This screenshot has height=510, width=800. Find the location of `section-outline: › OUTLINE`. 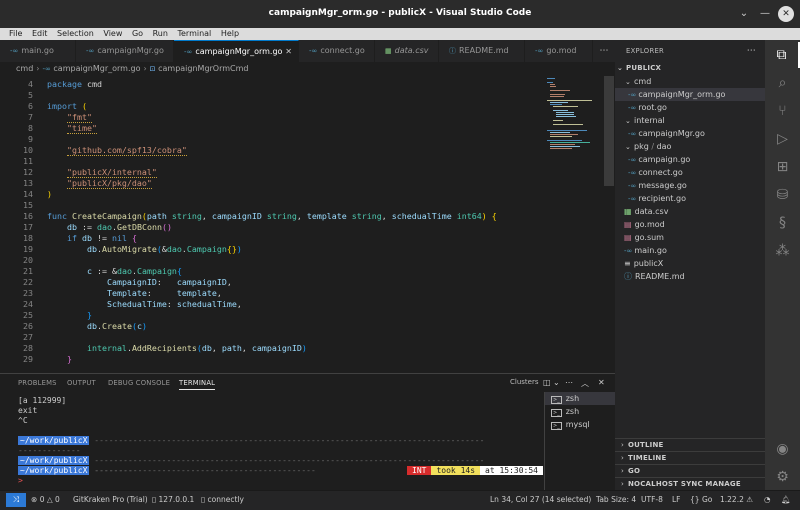

section-outline: › OUTLINE is located at coordinates (690, 444).